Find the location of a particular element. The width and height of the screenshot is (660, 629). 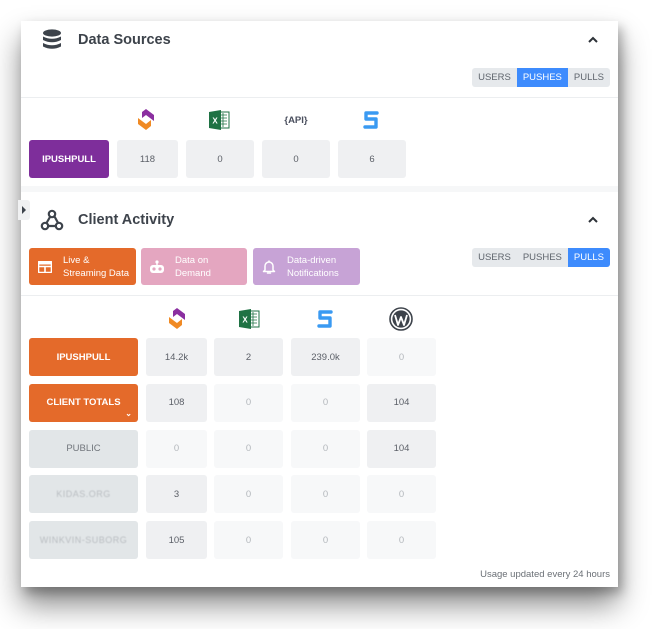

value-cell: 118 is located at coordinates (147, 159).